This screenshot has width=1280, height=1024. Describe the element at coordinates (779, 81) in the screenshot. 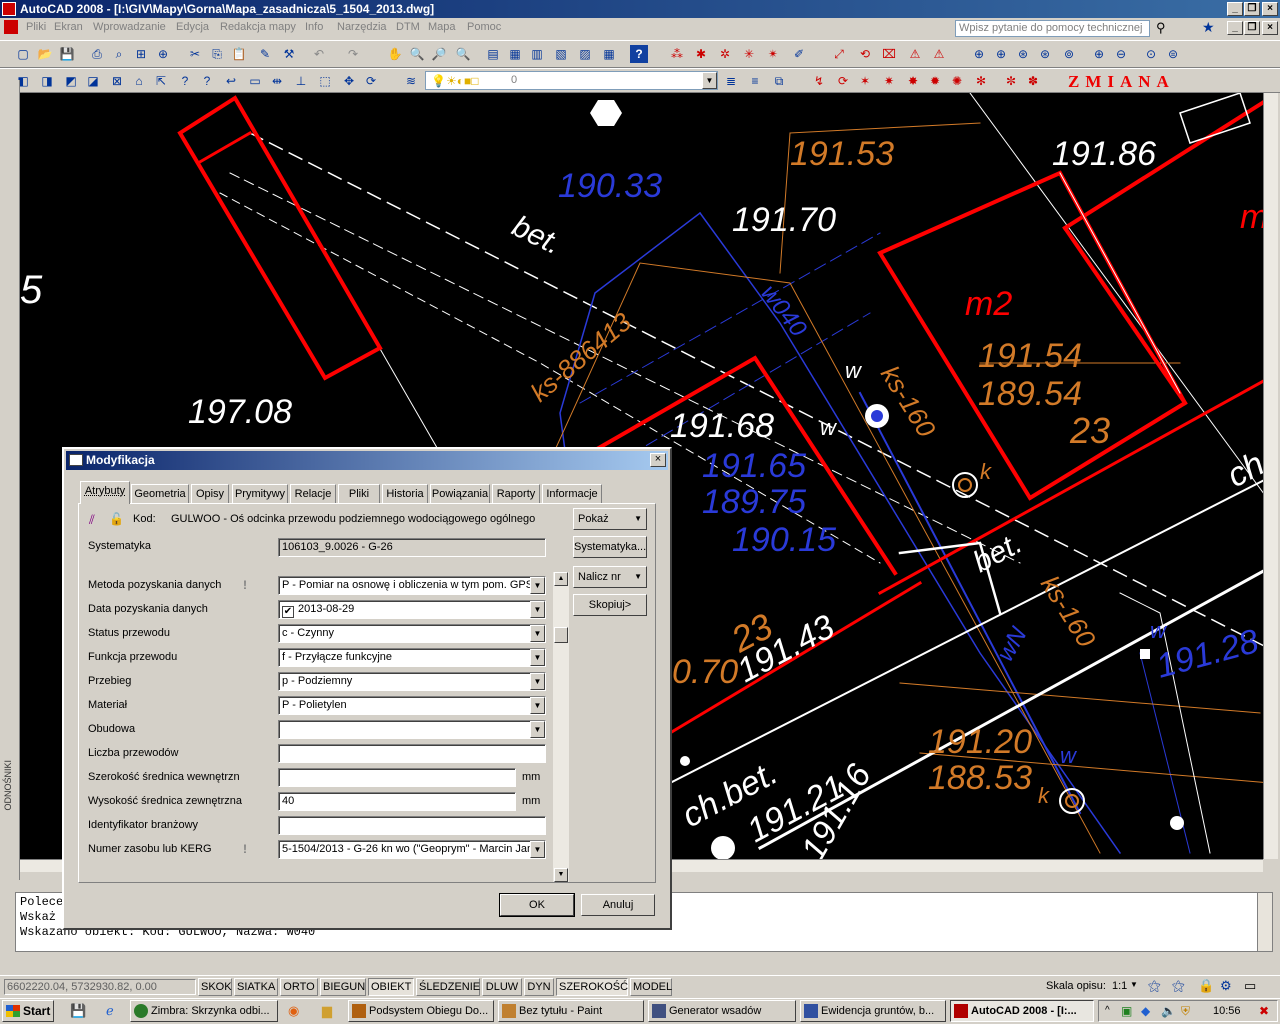

I see `layer-previous-icon: ⧉` at that location.